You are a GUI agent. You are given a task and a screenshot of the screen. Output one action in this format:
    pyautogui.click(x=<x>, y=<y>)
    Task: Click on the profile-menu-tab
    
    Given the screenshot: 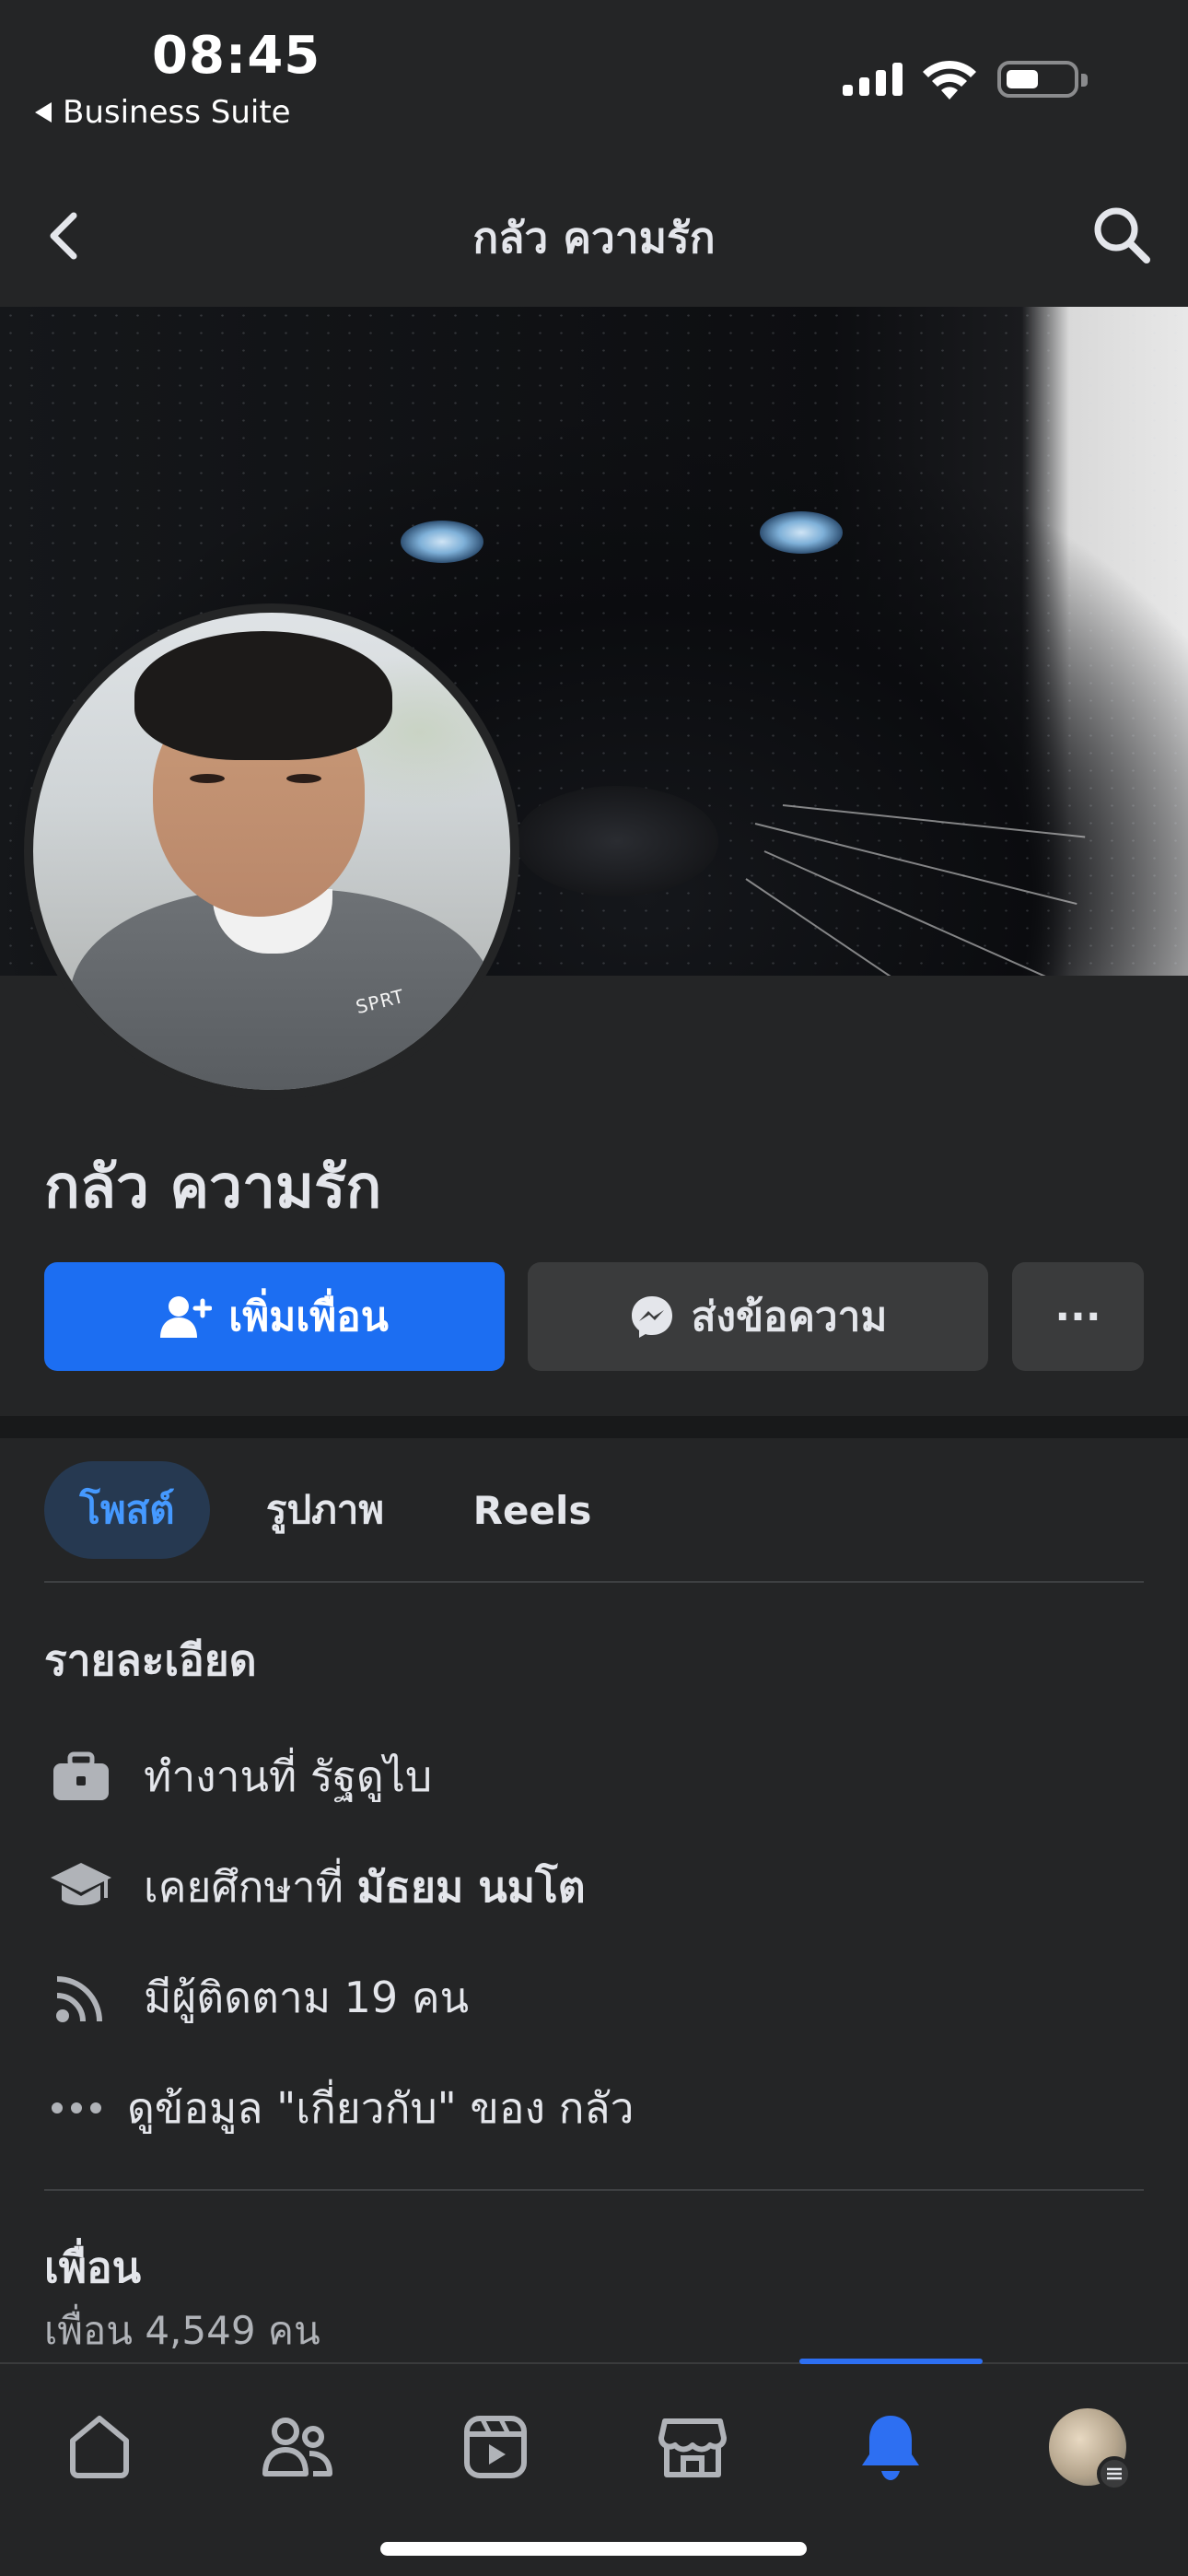 What is the action you would take?
    pyautogui.click(x=1087, y=2447)
    